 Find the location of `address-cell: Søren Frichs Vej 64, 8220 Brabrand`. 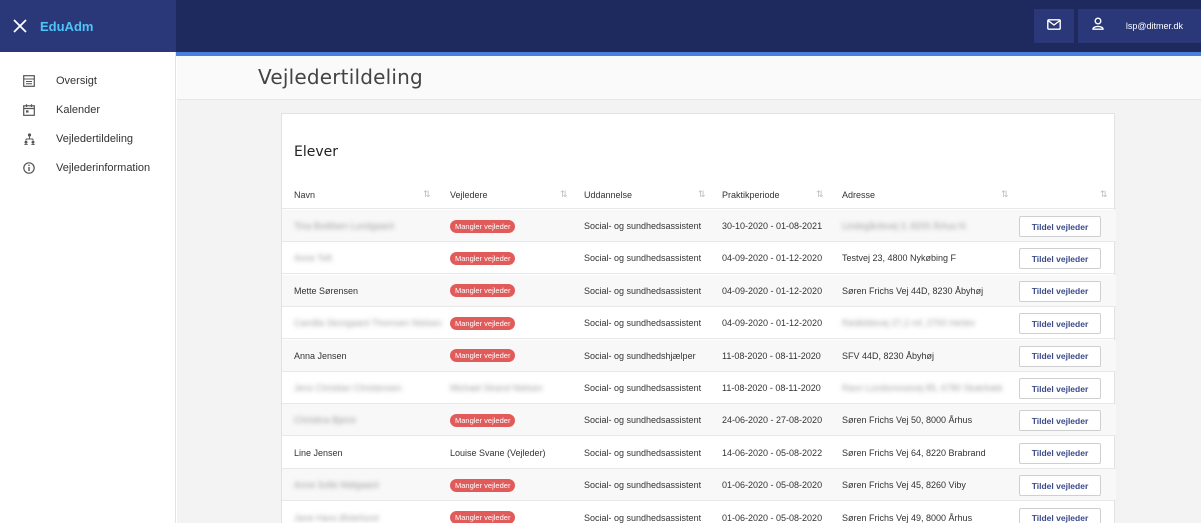

address-cell: Søren Frichs Vej 64, 8220 Brabrand is located at coordinates (914, 453).